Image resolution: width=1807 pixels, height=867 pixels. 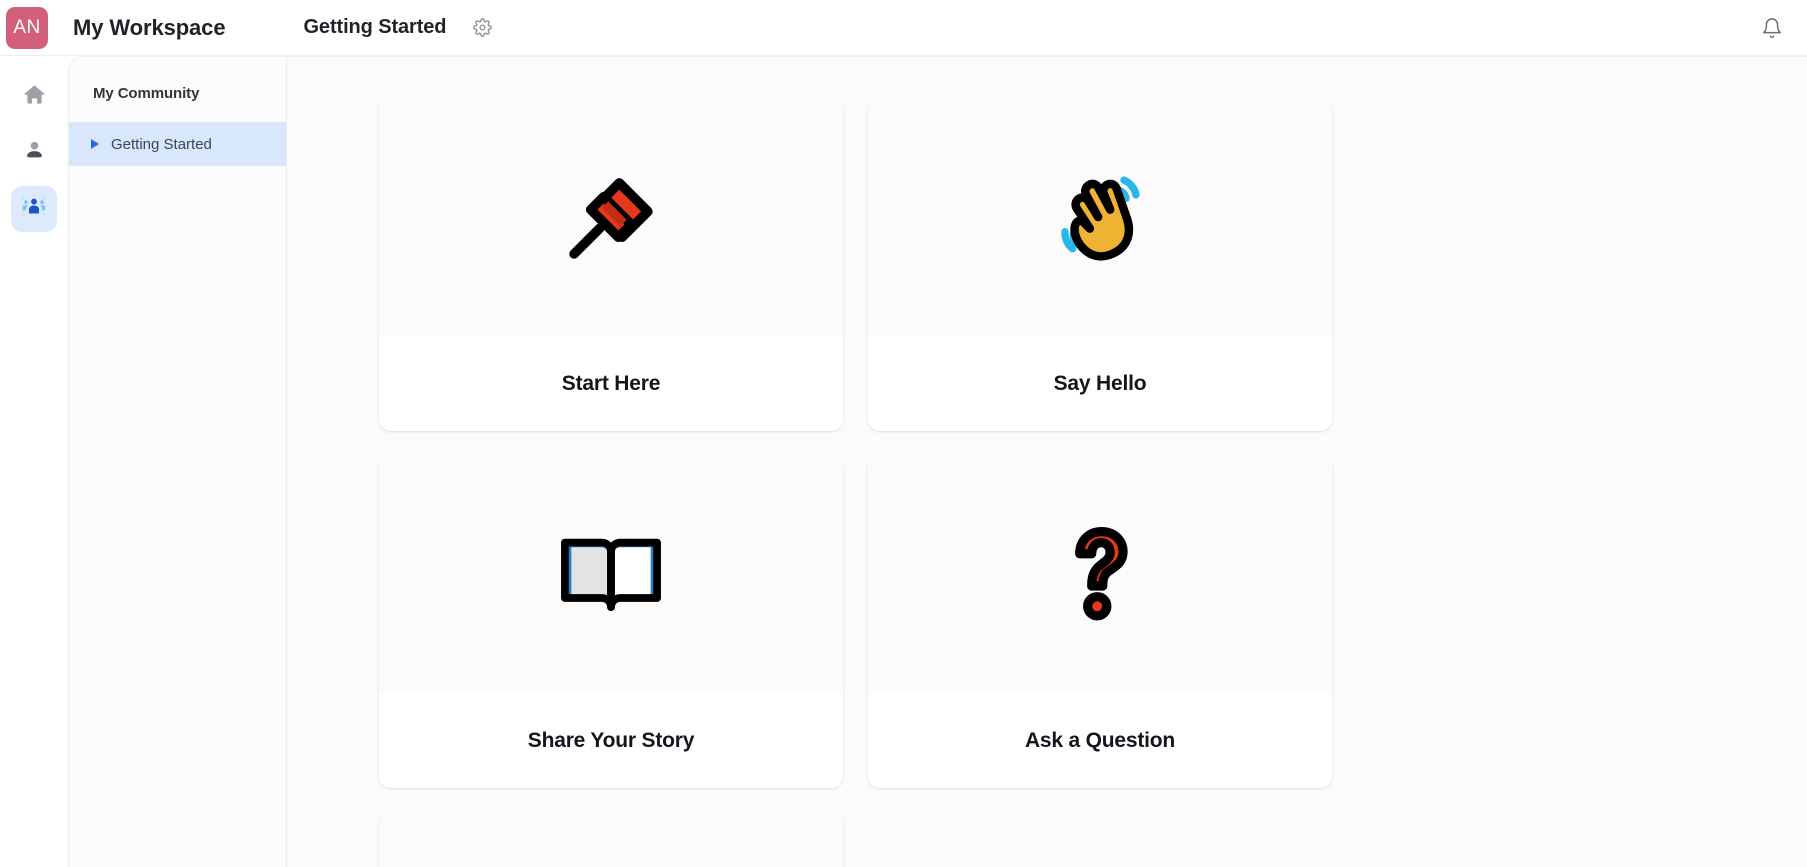 I want to click on open-book-emoji, so click(x=611, y=574).